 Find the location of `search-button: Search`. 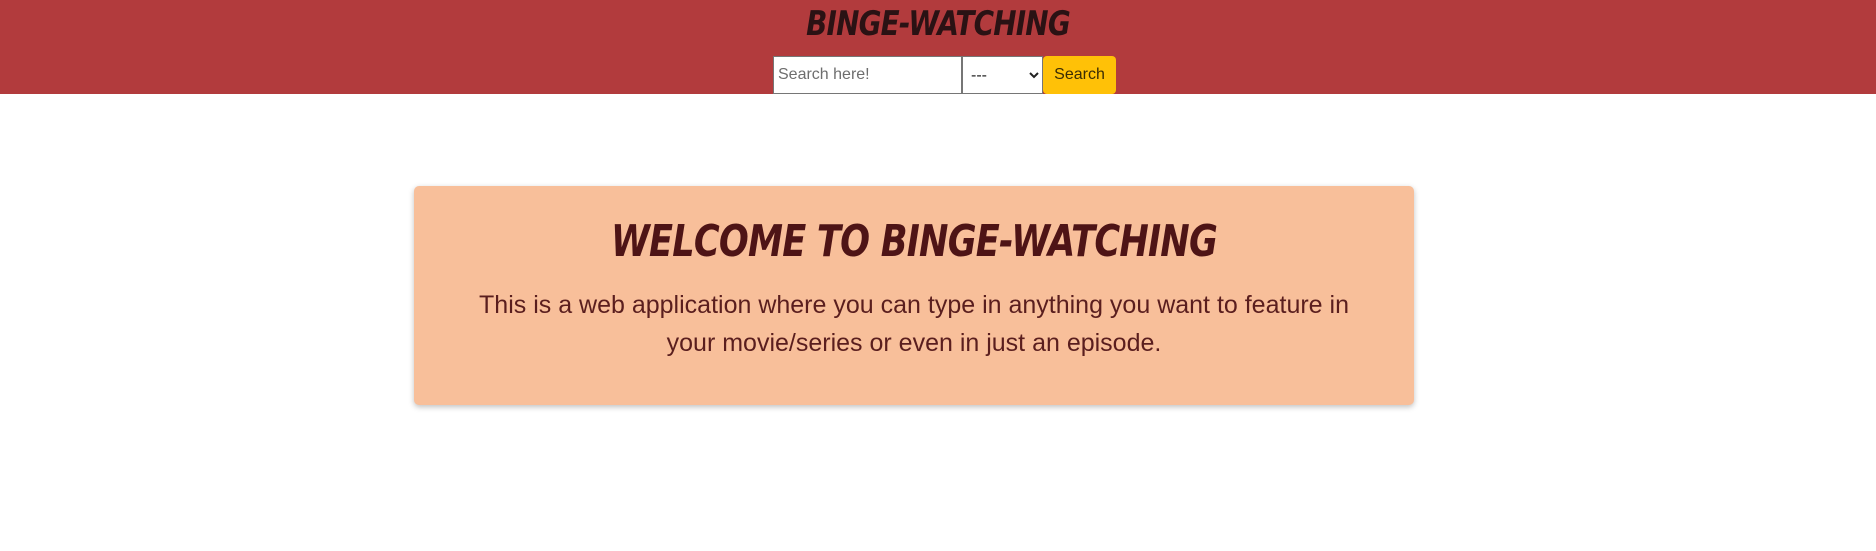

search-button: Search is located at coordinates (1079, 75).